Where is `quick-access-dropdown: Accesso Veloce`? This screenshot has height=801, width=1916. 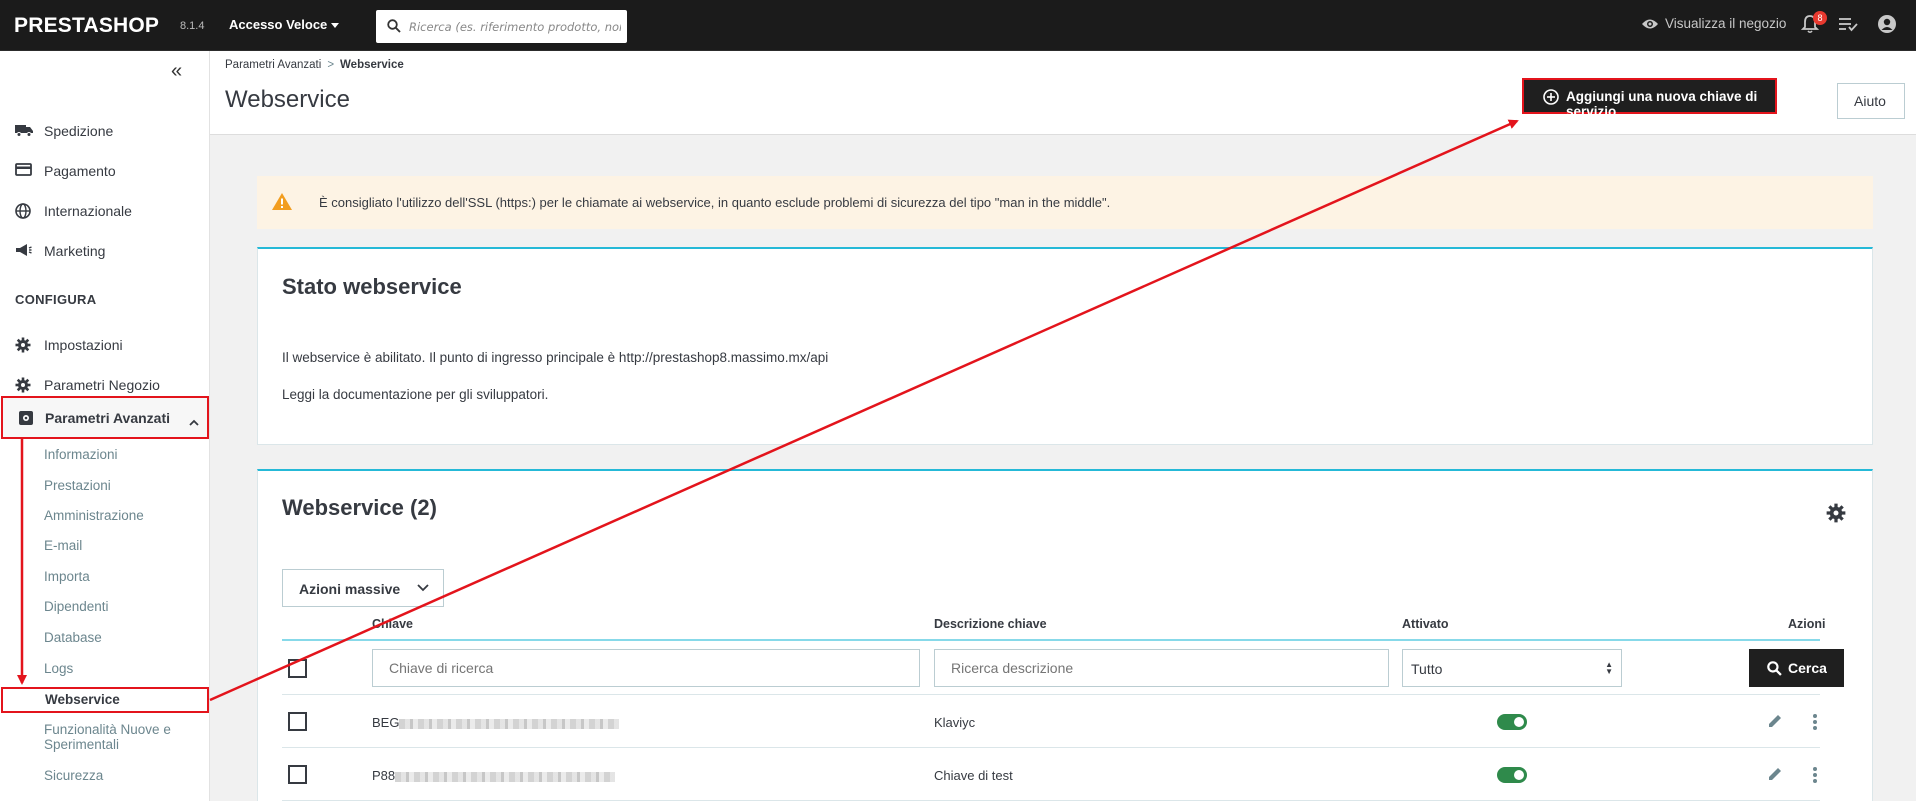
quick-access-dropdown: Accesso Veloce is located at coordinates (284, 24).